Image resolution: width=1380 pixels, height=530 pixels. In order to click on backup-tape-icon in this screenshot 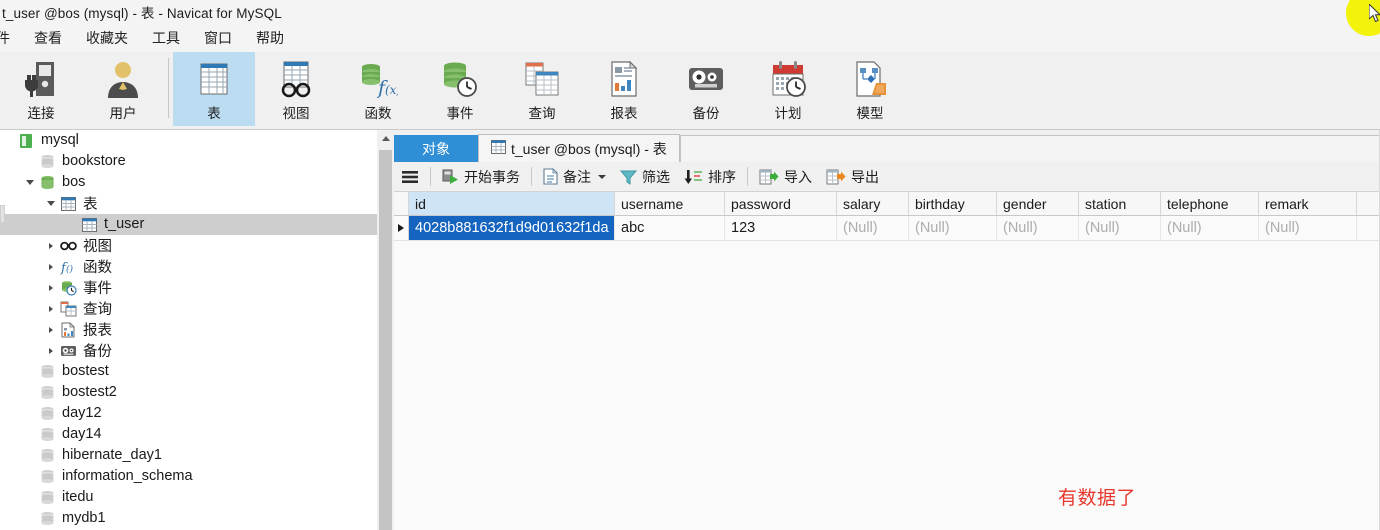, I will do `click(68, 350)`.